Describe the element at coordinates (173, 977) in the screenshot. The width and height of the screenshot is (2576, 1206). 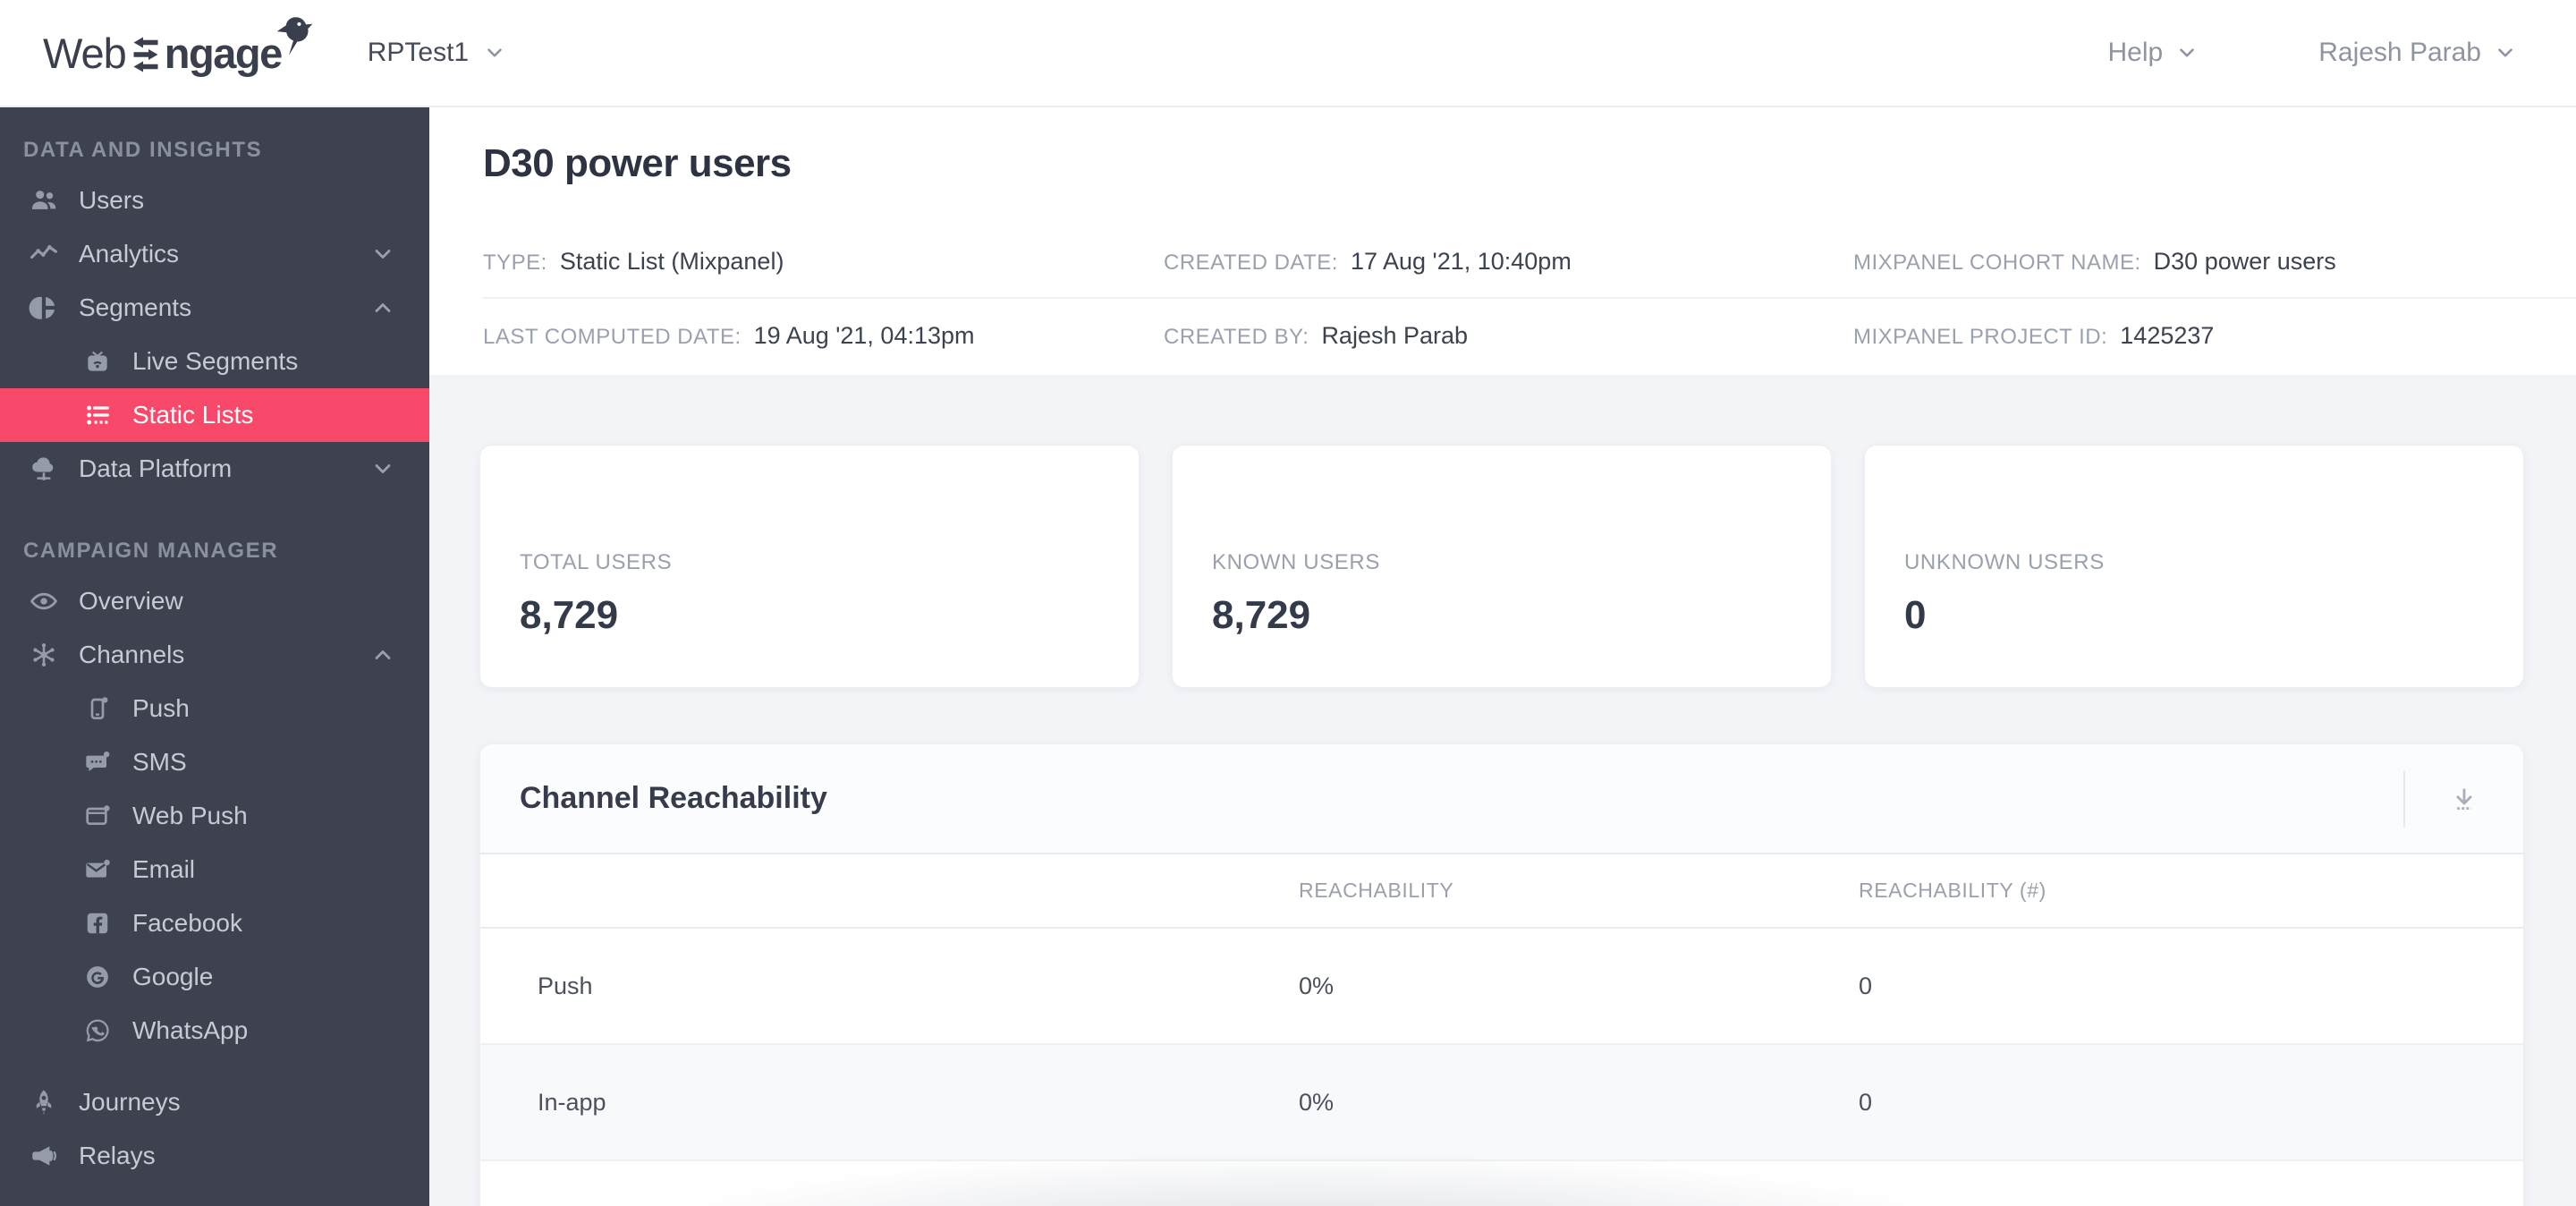
I see `sidebar-item-label: Google` at that location.